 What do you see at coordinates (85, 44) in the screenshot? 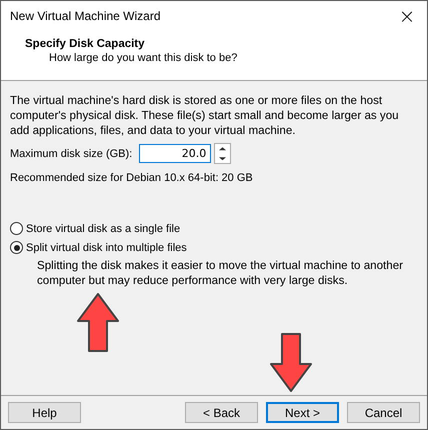
I see `page-title: Specify Disk Capacity` at bounding box center [85, 44].